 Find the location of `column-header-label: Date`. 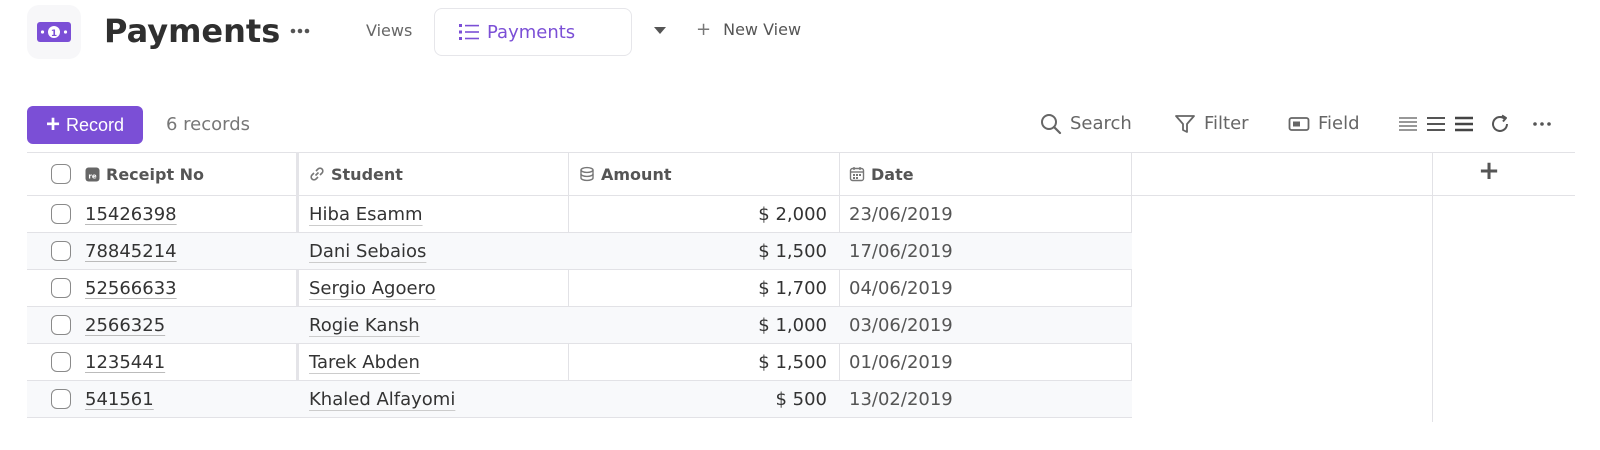

column-header-label: Date is located at coordinates (892, 174).